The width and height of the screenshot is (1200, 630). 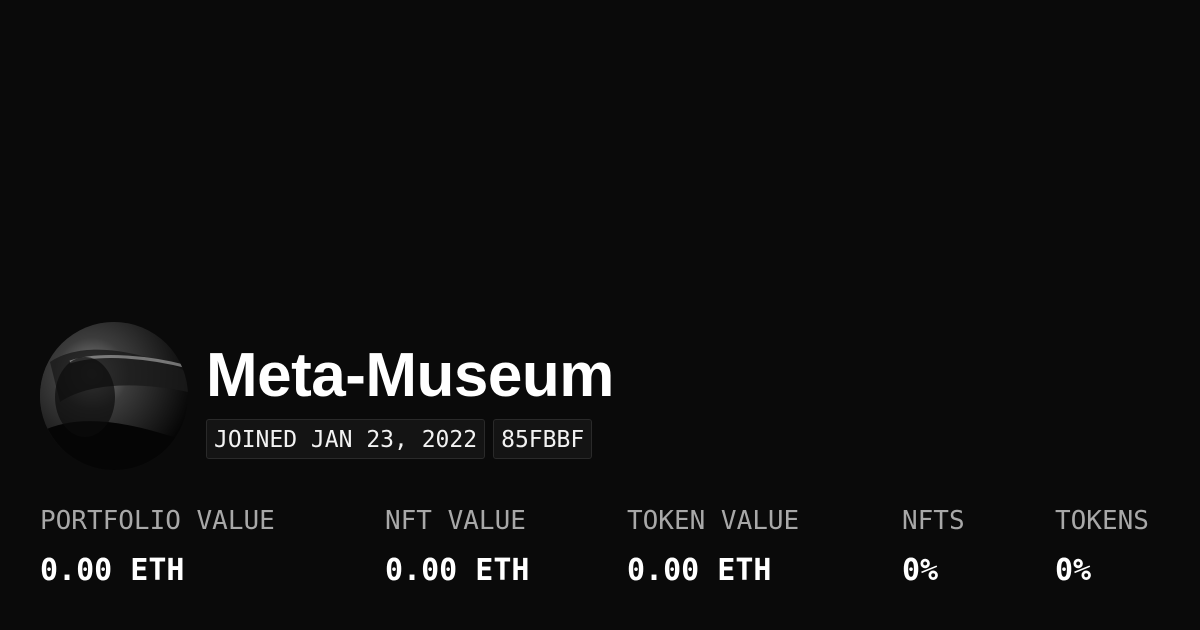 What do you see at coordinates (346, 439) in the screenshot?
I see `joined-date-badge: JOINED JAN 23, 2022` at bounding box center [346, 439].